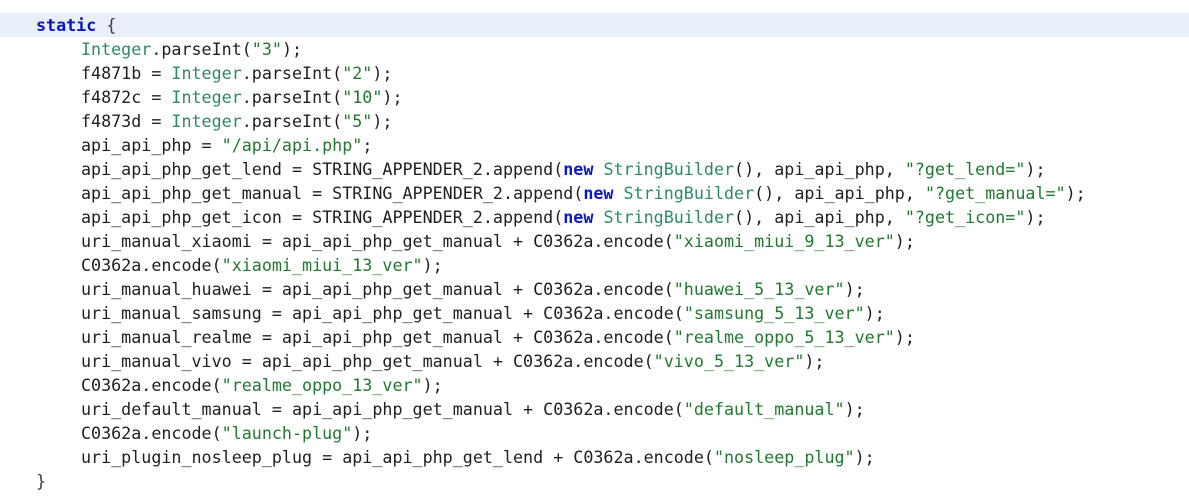  Describe the element at coordinates (764, 409) in the screenshot. I see `code-token-str: "default_manual"` at that location.